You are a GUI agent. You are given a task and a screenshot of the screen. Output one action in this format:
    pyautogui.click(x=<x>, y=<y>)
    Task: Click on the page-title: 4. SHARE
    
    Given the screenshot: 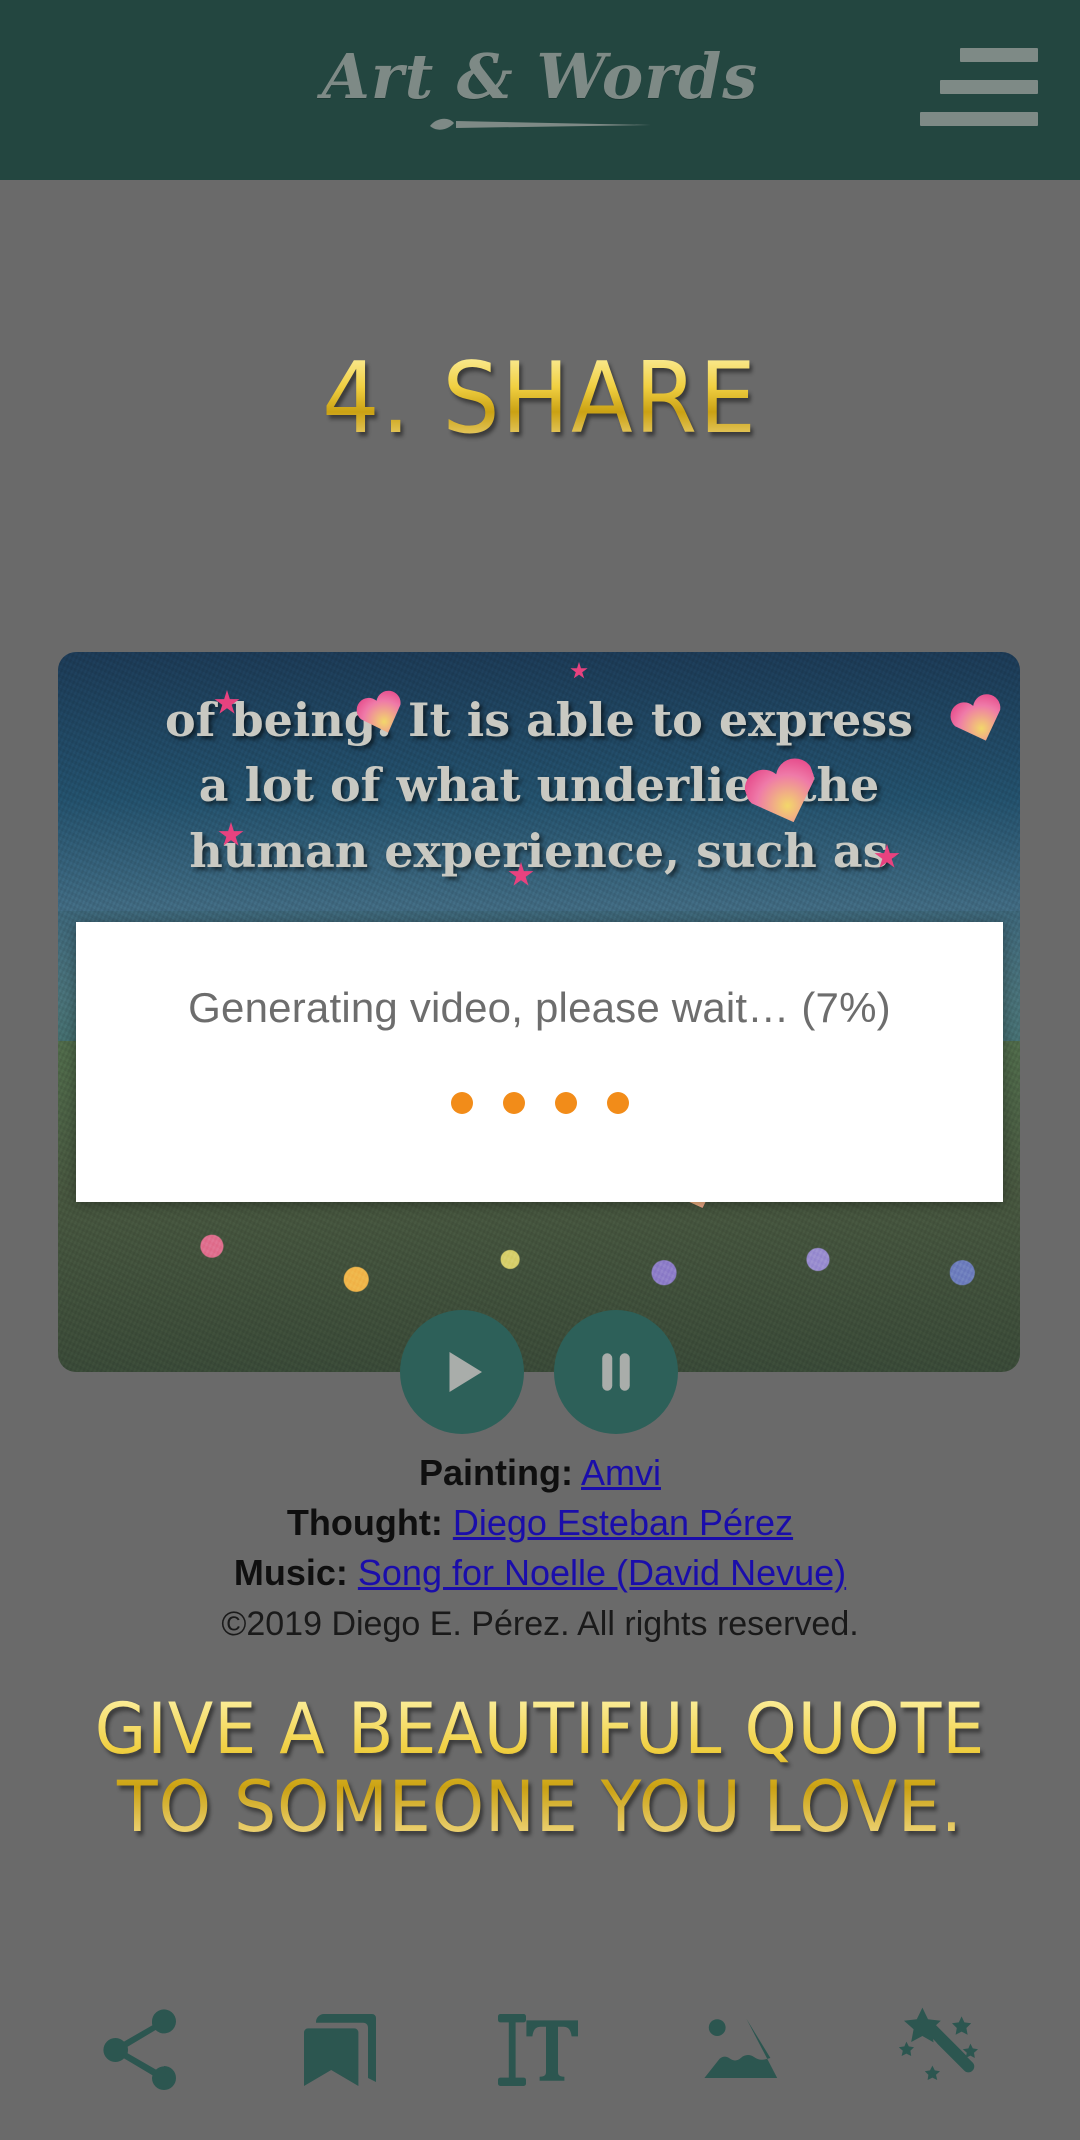 What is the action you would take?
    pyautogui.click(x=540, y=399)
    